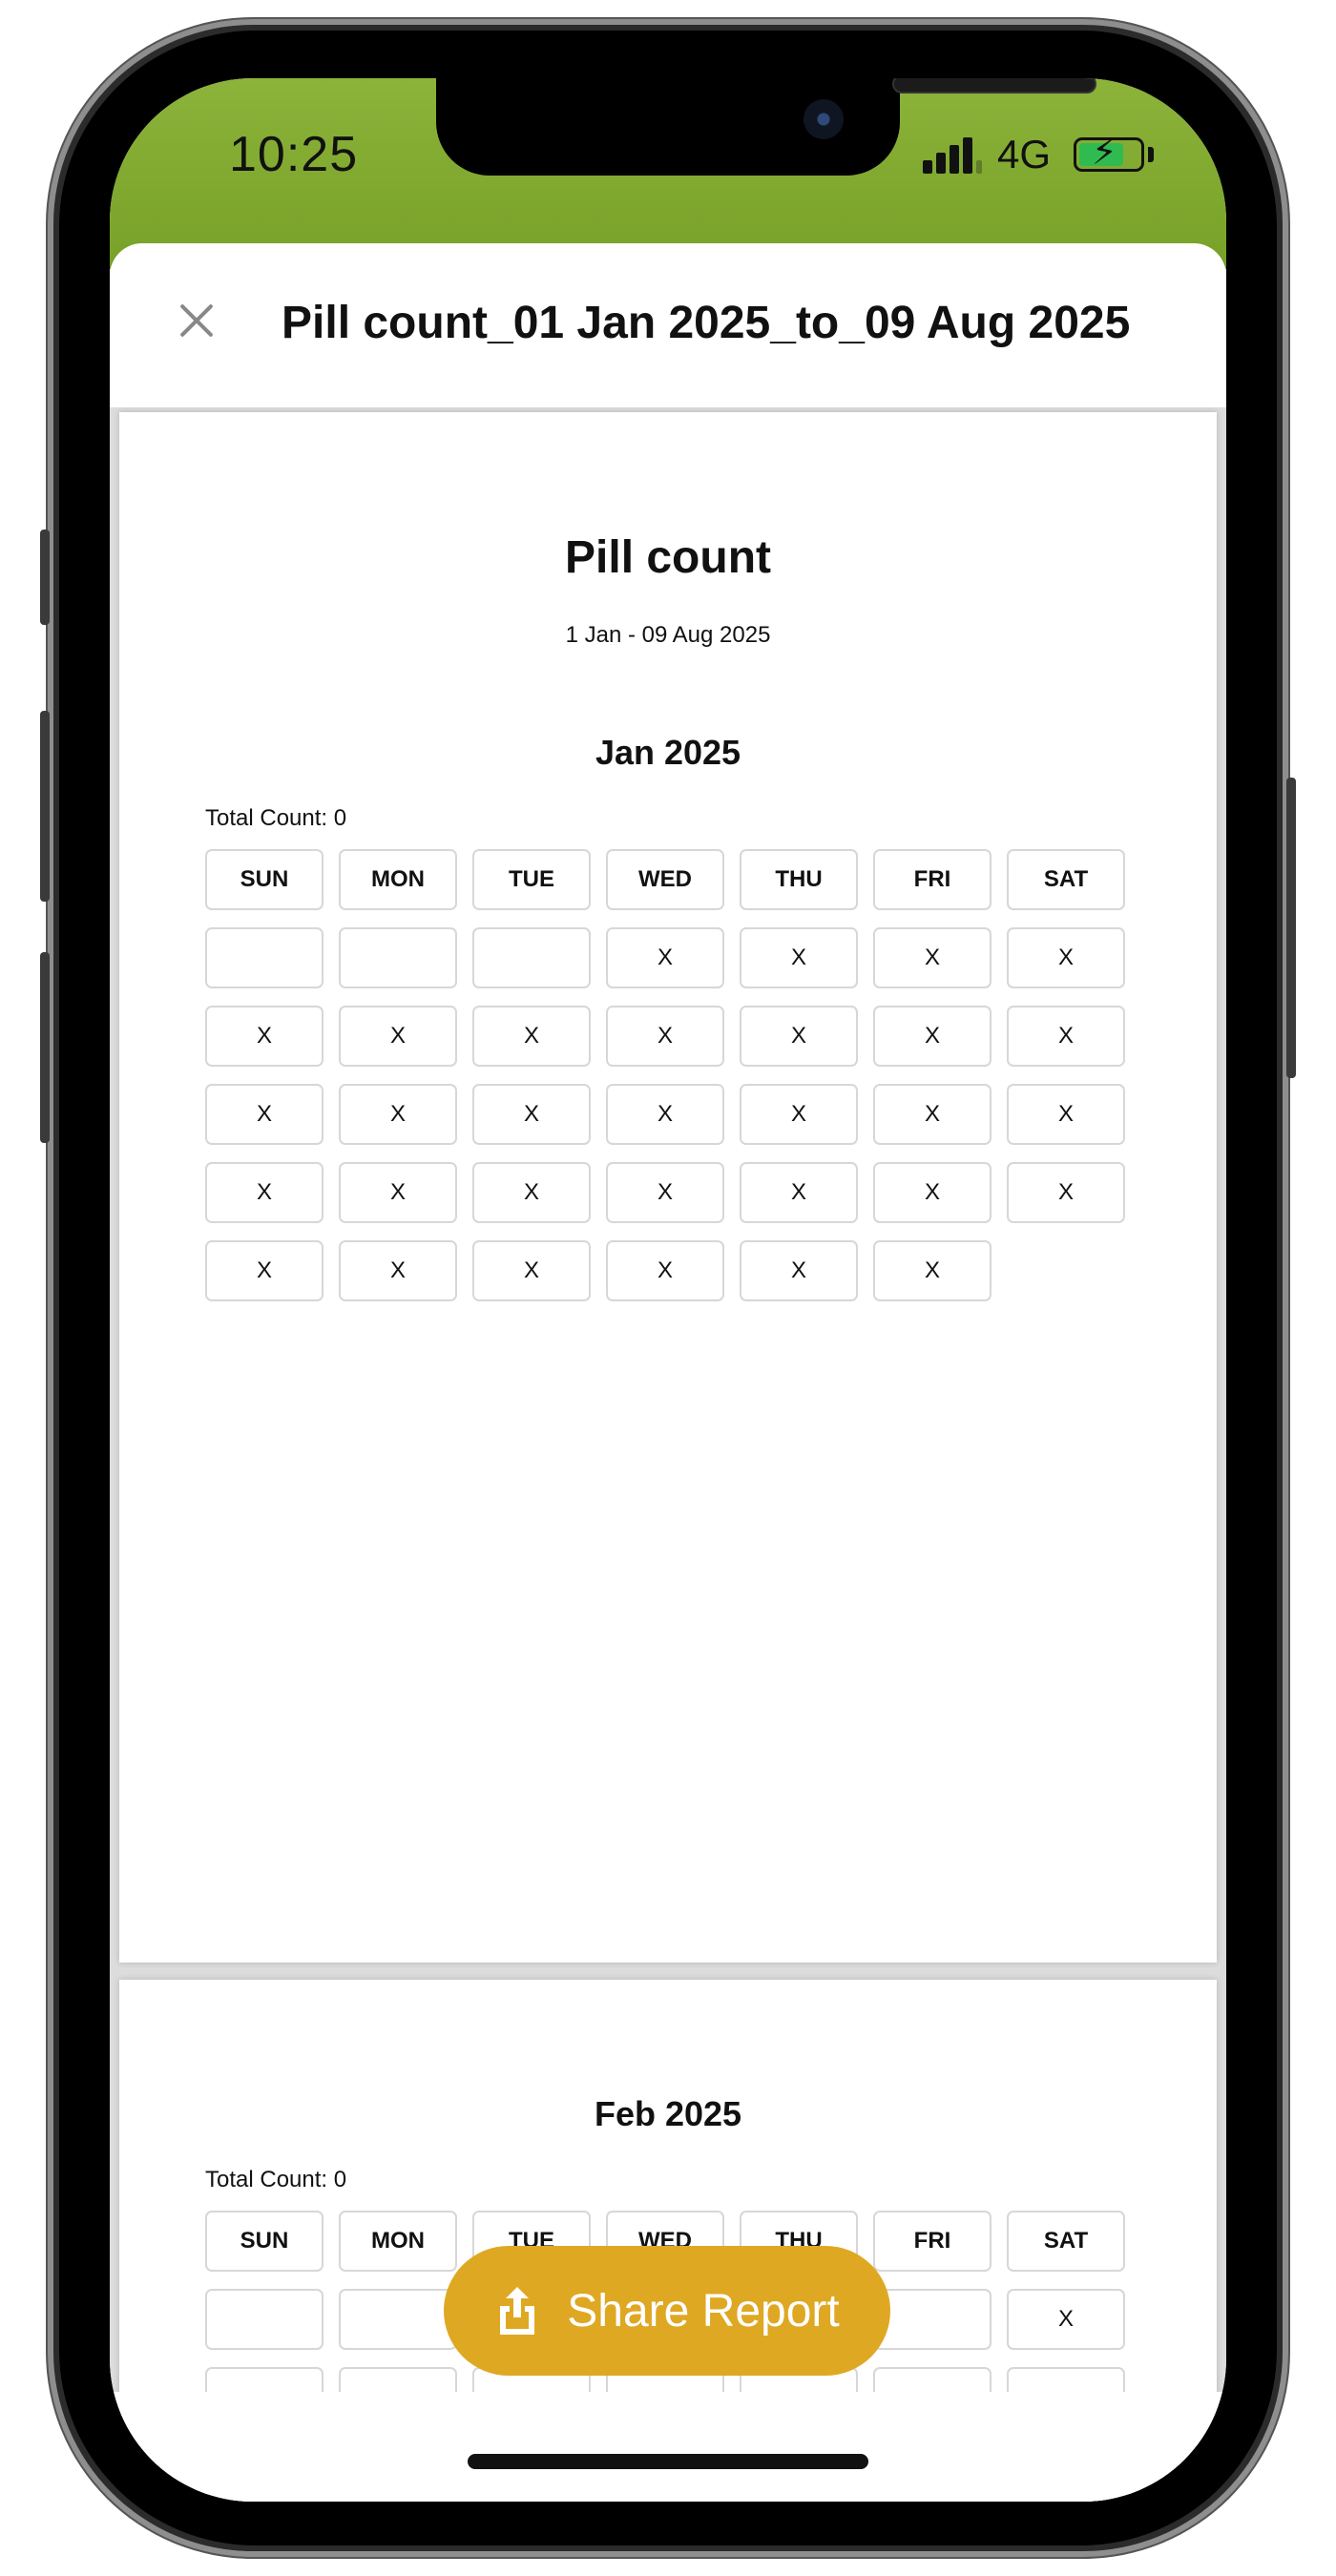 The height and width of the screenshot is (2576, 1336). I want to click on status-time: 10:25, so click(294, 154).